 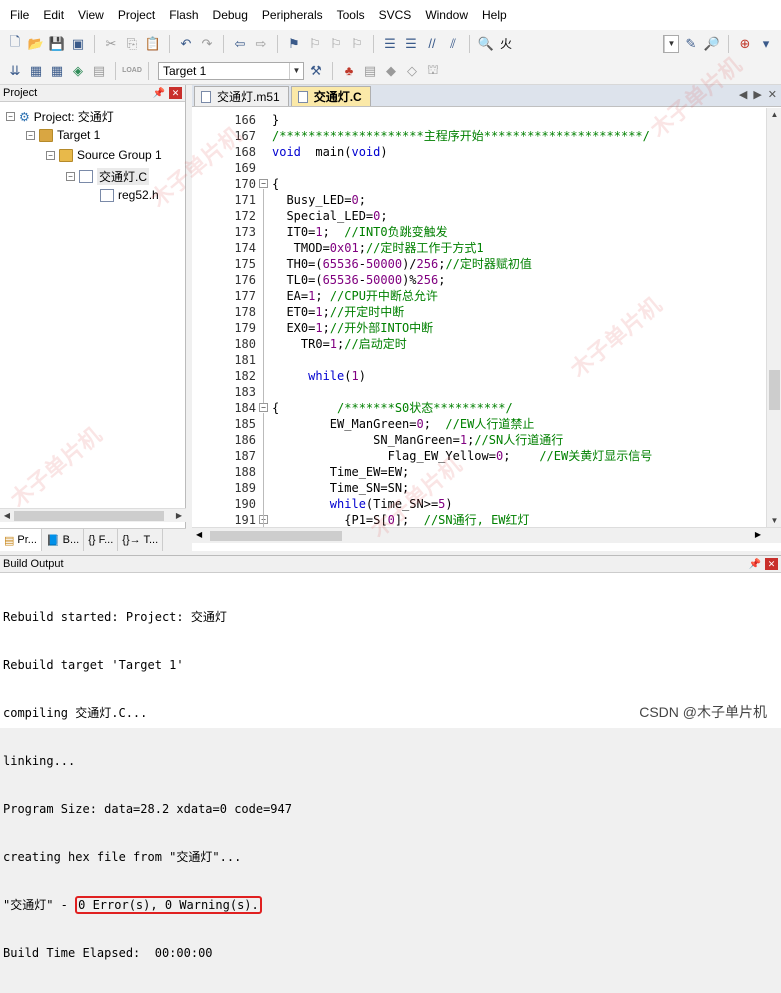 I want to click on books-icon: 📘, so click(x=52, y=540).